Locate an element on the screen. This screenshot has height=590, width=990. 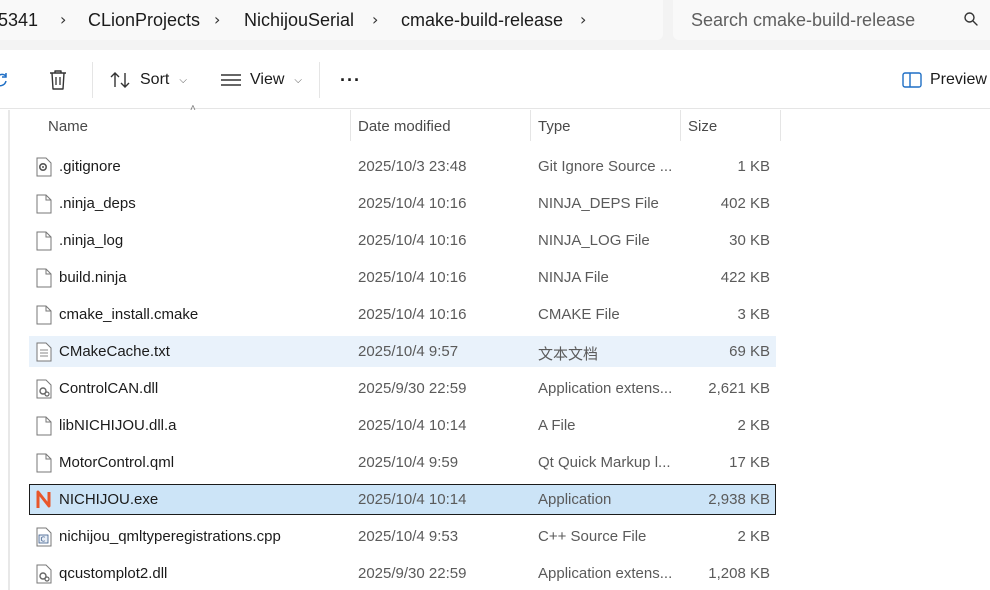
file-name: NICHIJOU.exe is located at coordinates (109, 499).